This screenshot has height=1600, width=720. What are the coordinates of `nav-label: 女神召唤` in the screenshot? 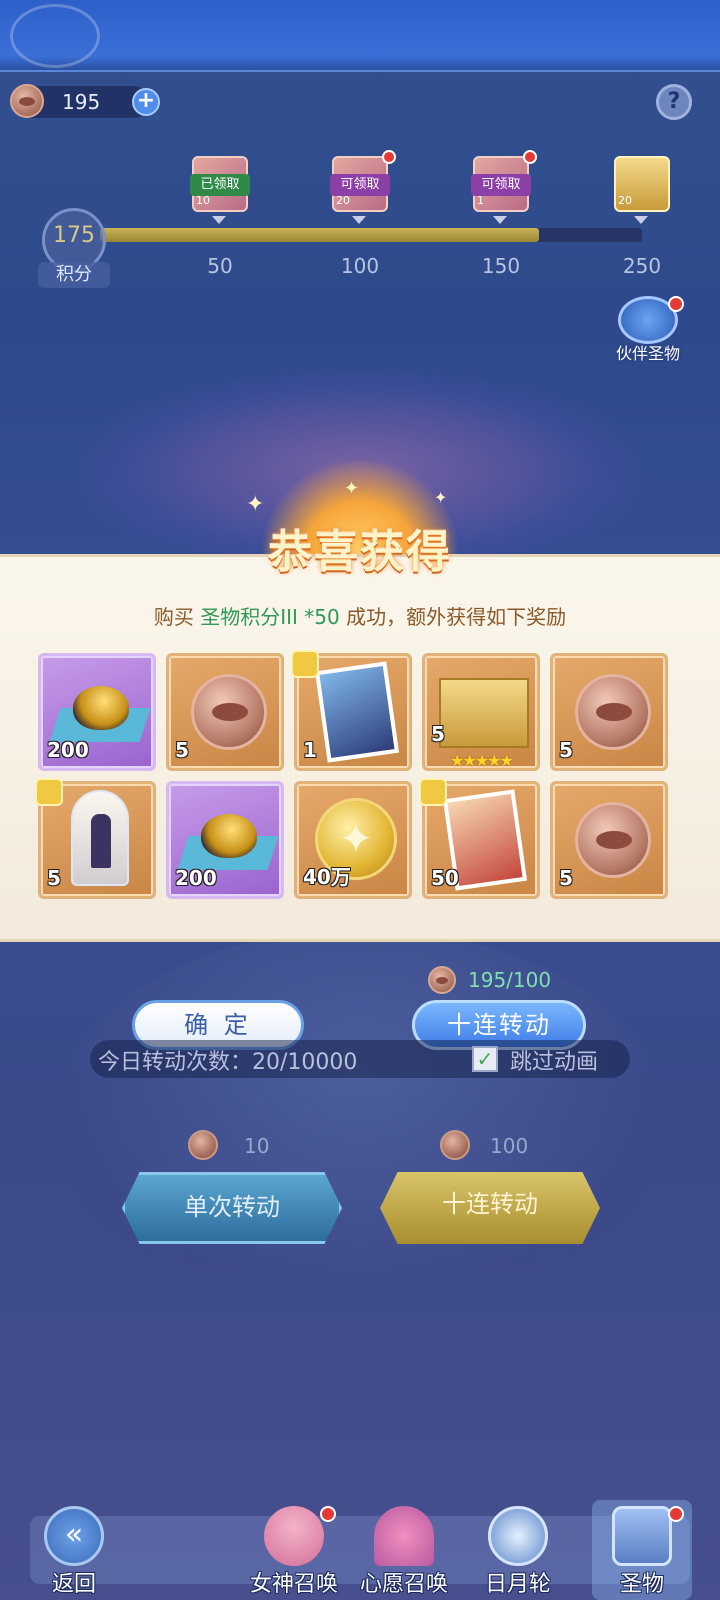 It's located at (293, 1584).